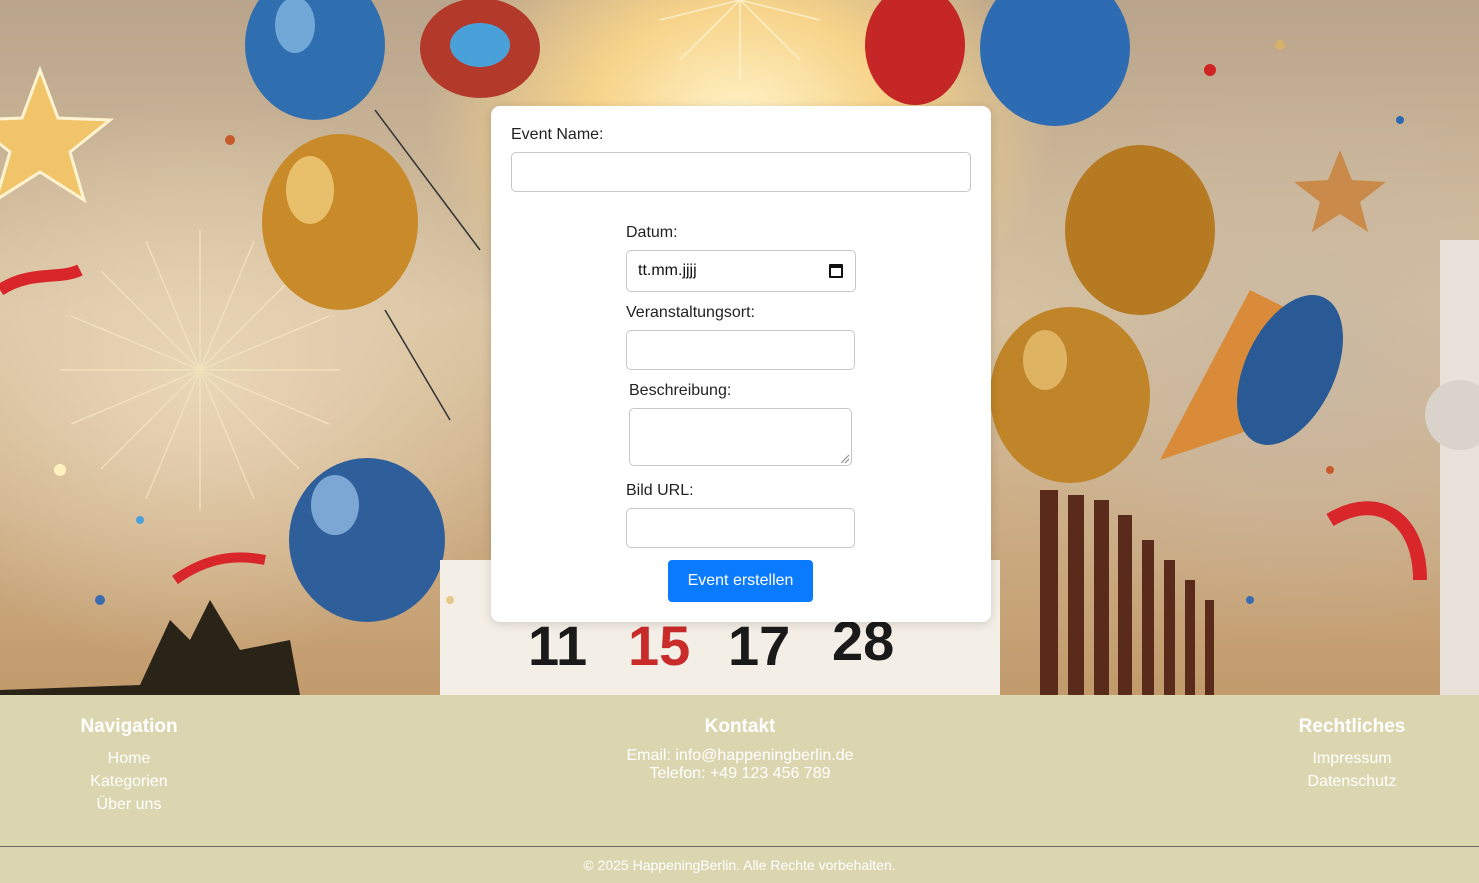  I want to click on svg-text: 11, so click(557, 645).